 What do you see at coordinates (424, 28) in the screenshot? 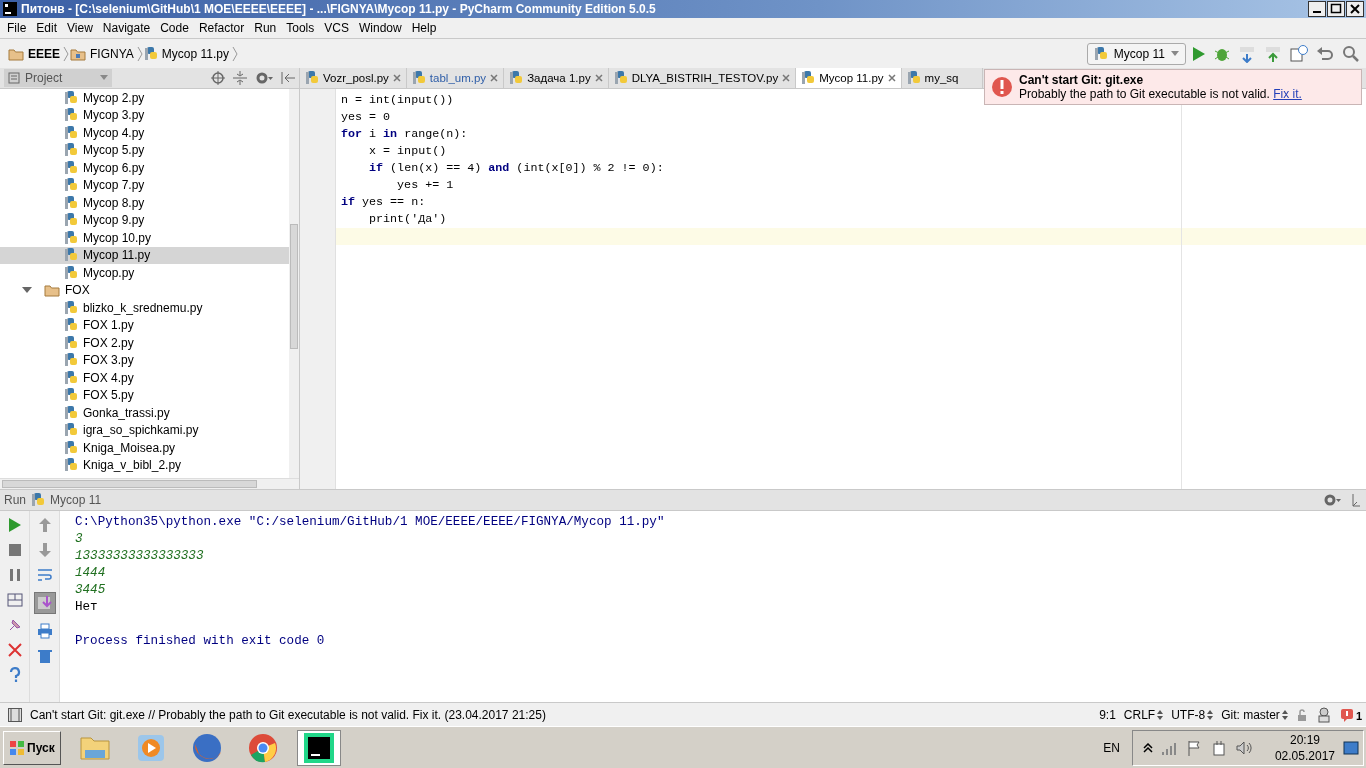
I see `menu-item: Help` at bounding box center [424, 28].